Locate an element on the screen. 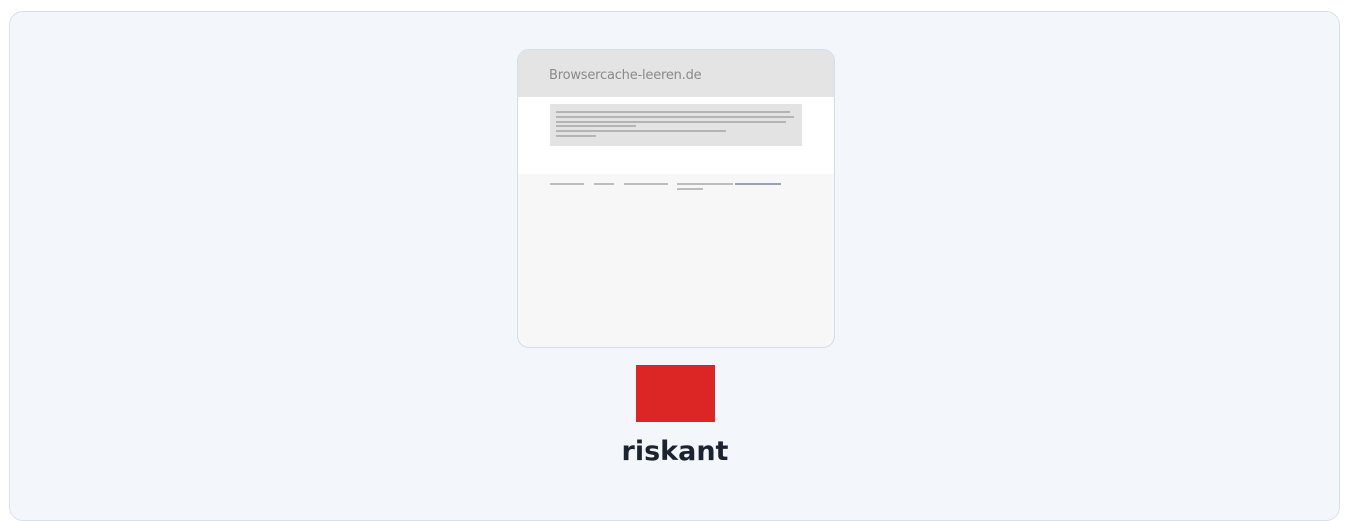 This screenshot has height=521, width=1345. preview-header: Browsercache-leeren.de is located at coordinates (676, 73).